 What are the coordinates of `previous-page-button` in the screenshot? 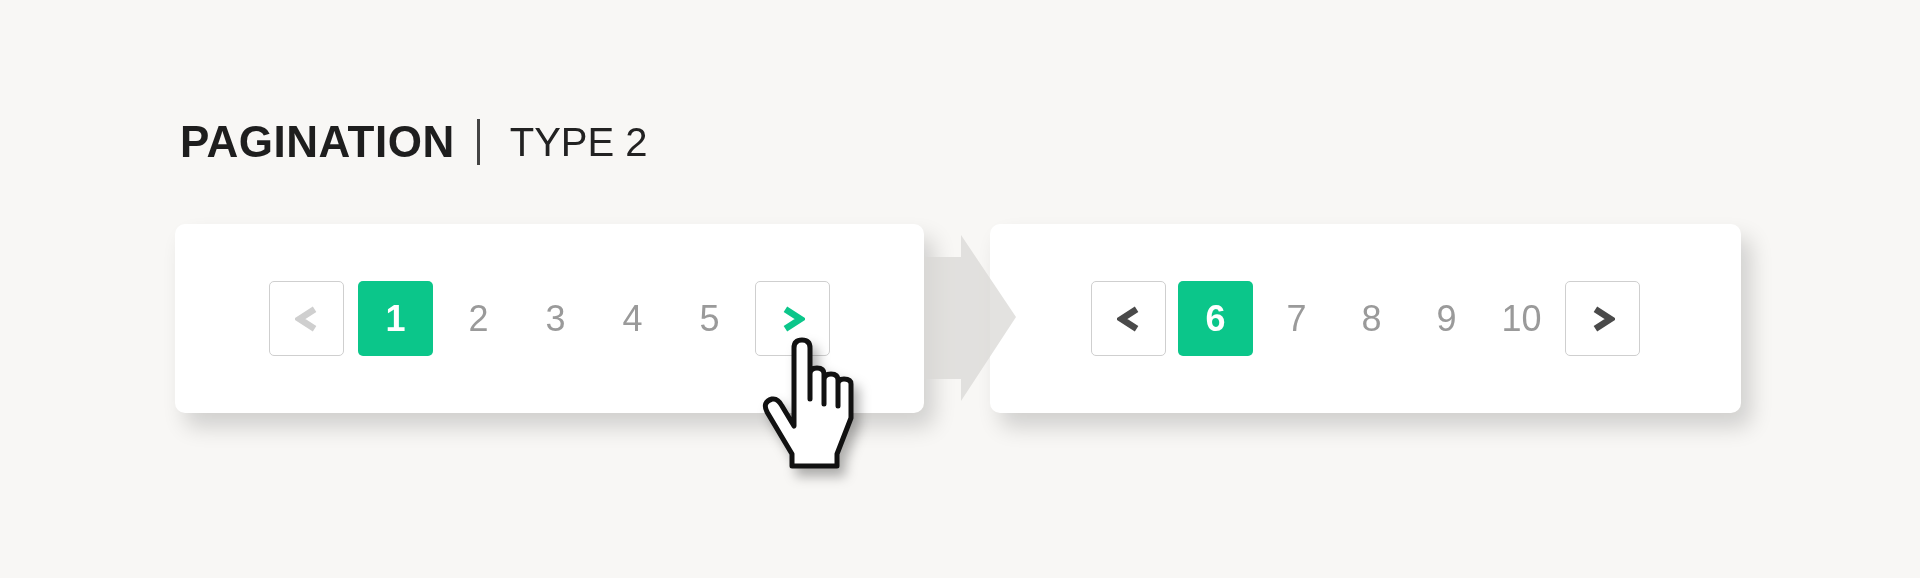 It's located at (1128, 318).